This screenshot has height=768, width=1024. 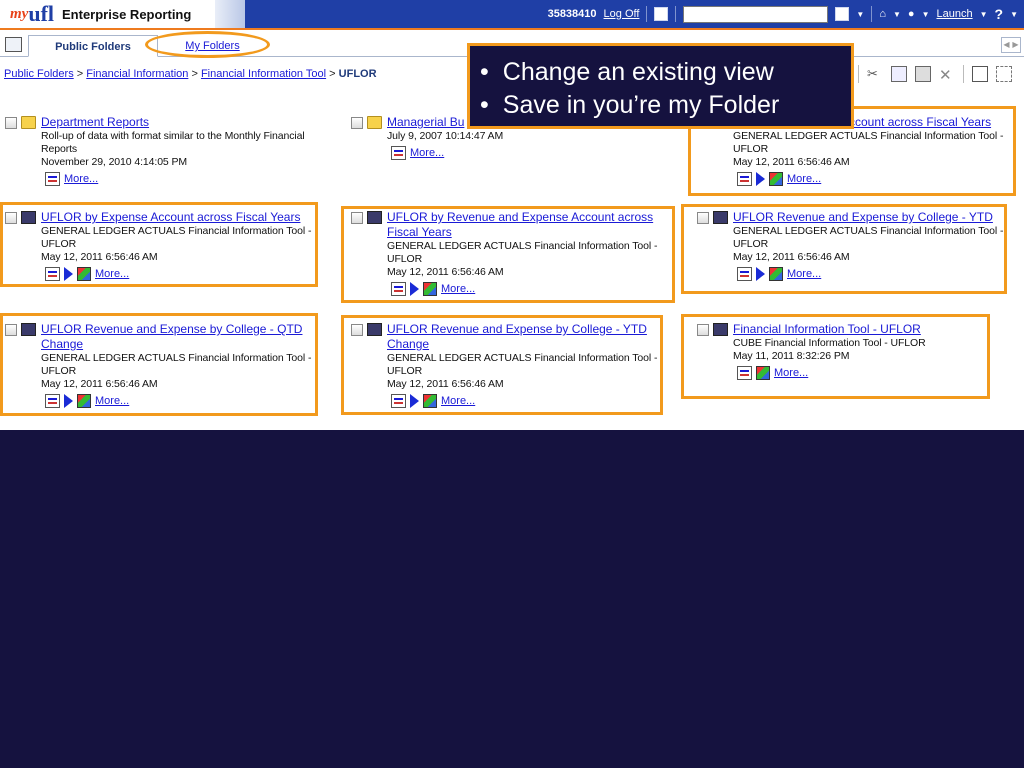 I want to click on tab-scroll-controls: ◀ ▶, so click(x=1011, y=45).